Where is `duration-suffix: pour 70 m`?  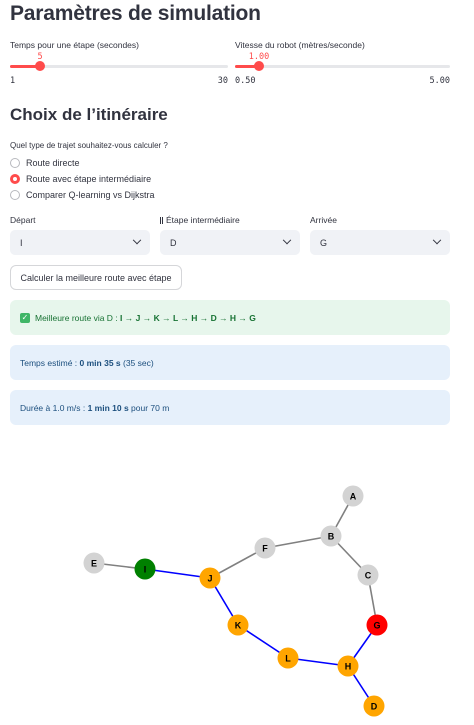
duration-suffix: pour 70 m is located at coordinates (149, 407).